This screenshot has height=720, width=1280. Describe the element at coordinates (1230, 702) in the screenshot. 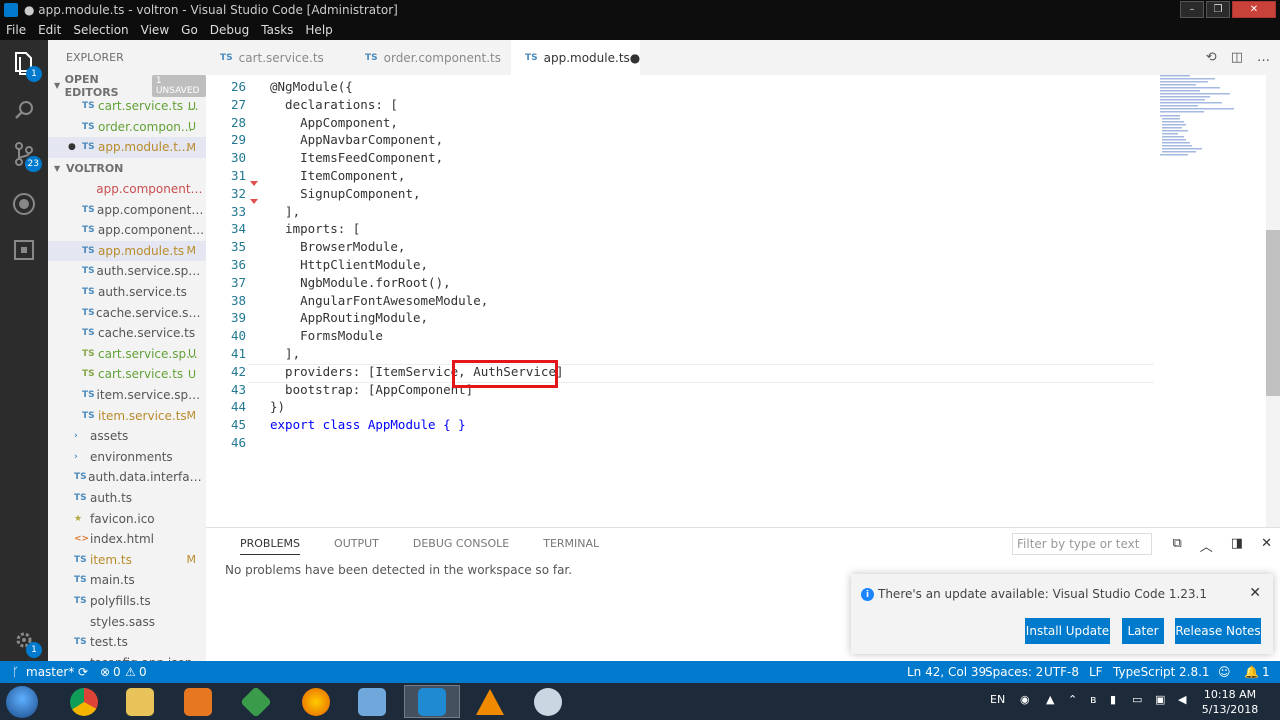

I see `system-clock: 10:18 AM 5/13/2018` at that location.